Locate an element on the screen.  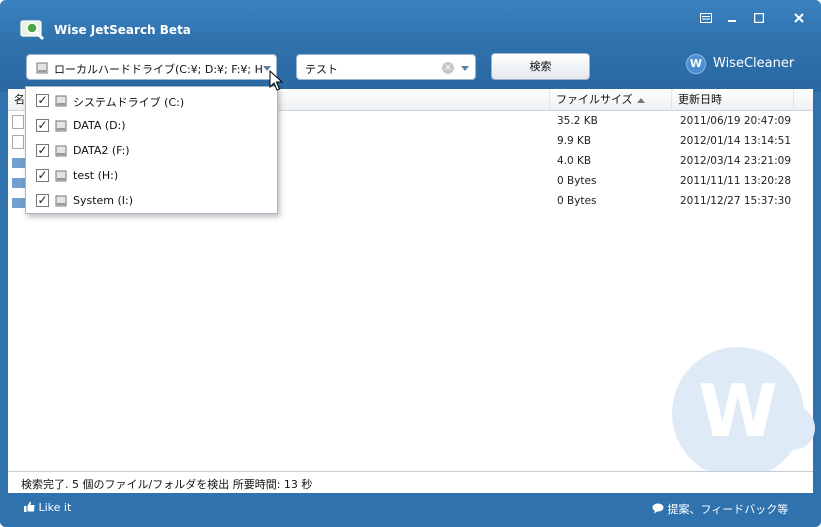
status-bar: 検索完了. 5 個のファイル/フォルダを検出 所要時間: 13 秒 is located at coordinates (410, 482).